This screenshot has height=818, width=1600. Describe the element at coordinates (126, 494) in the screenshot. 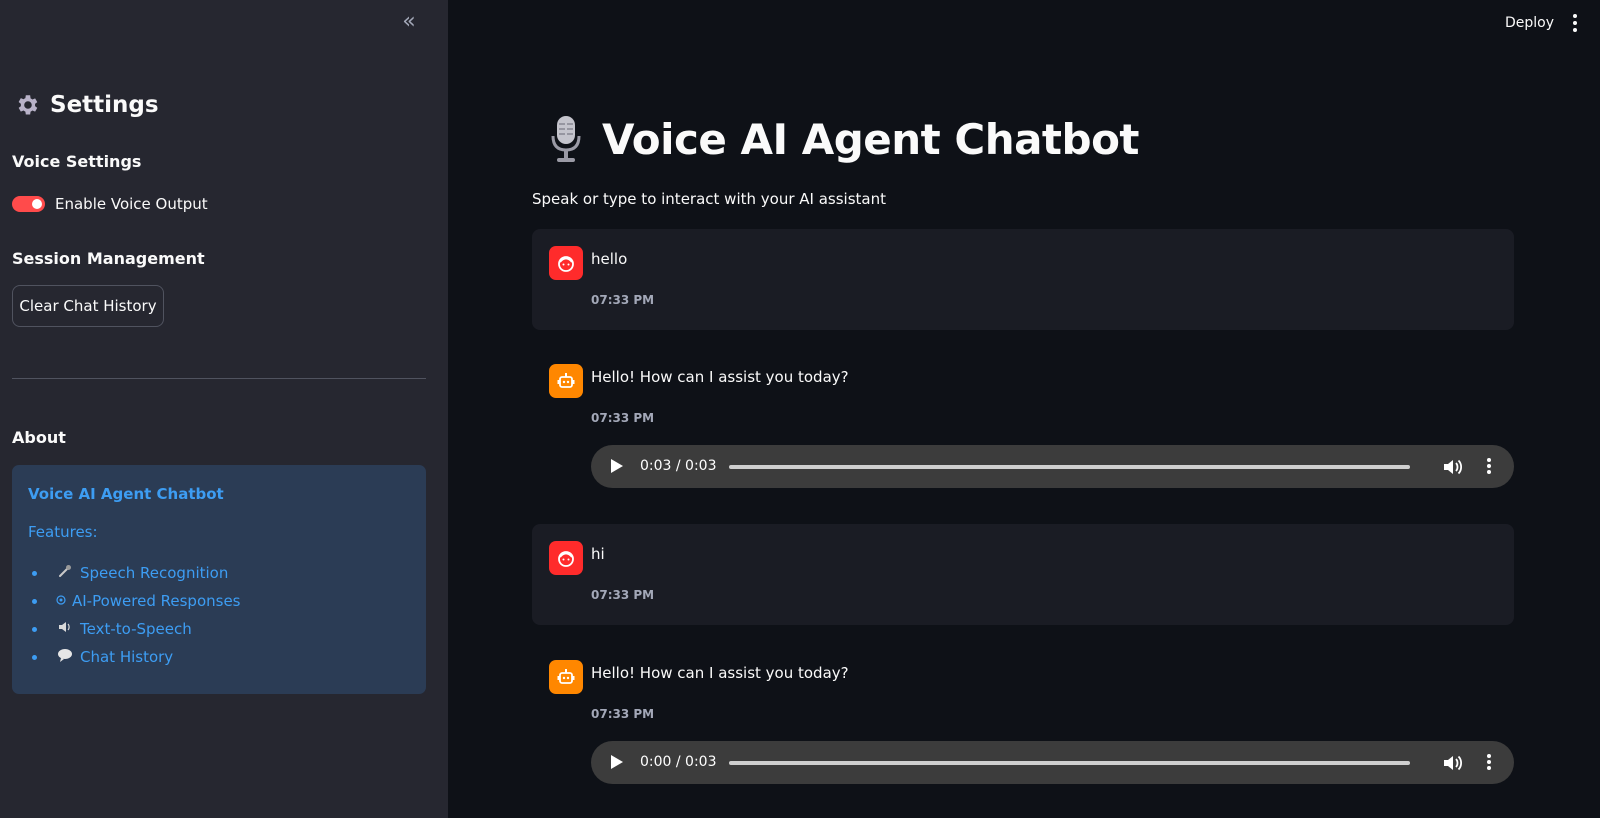

I see `about-title: Voice AI Agent Chatbot` at that location.